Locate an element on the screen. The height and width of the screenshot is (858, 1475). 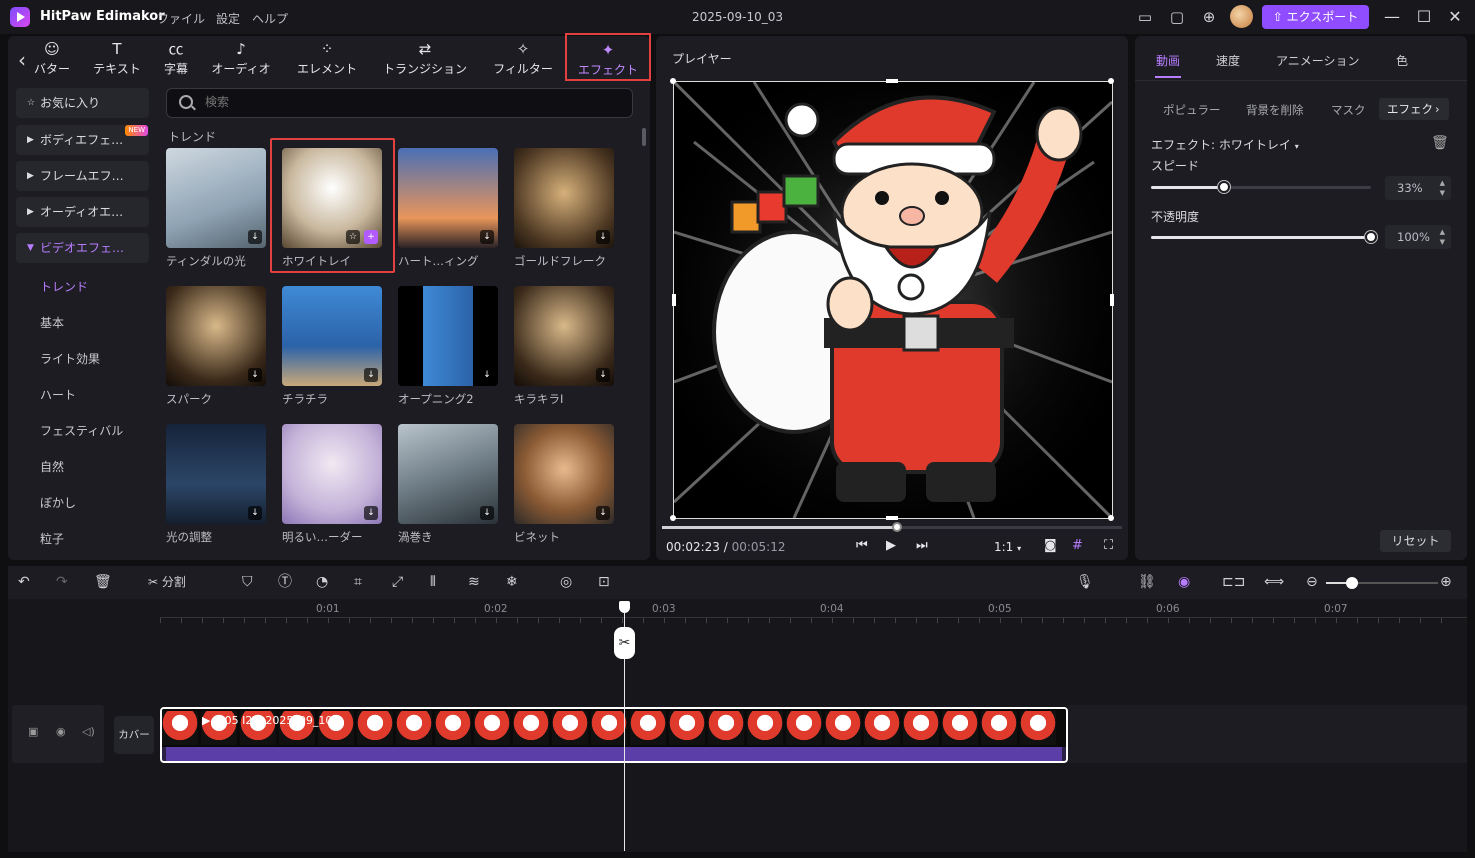
tab-animation: アニメーション is located at coordinates (1318, 60).